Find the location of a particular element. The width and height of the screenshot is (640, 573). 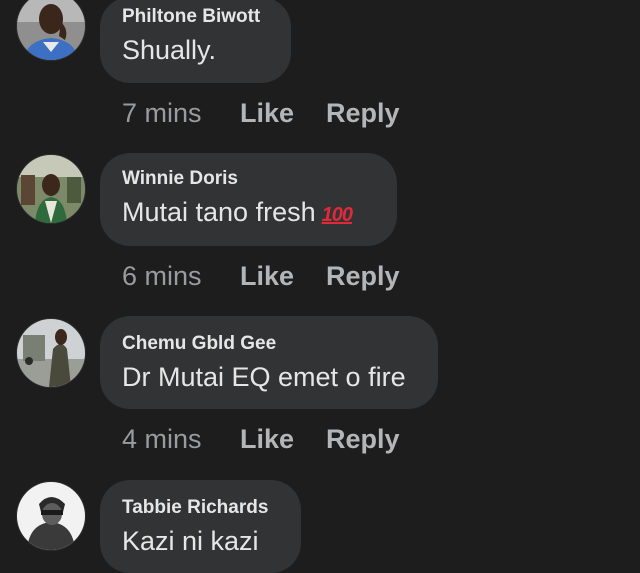

comment-text-body: Kazi ni kazi is located at coordinates (190, 541).